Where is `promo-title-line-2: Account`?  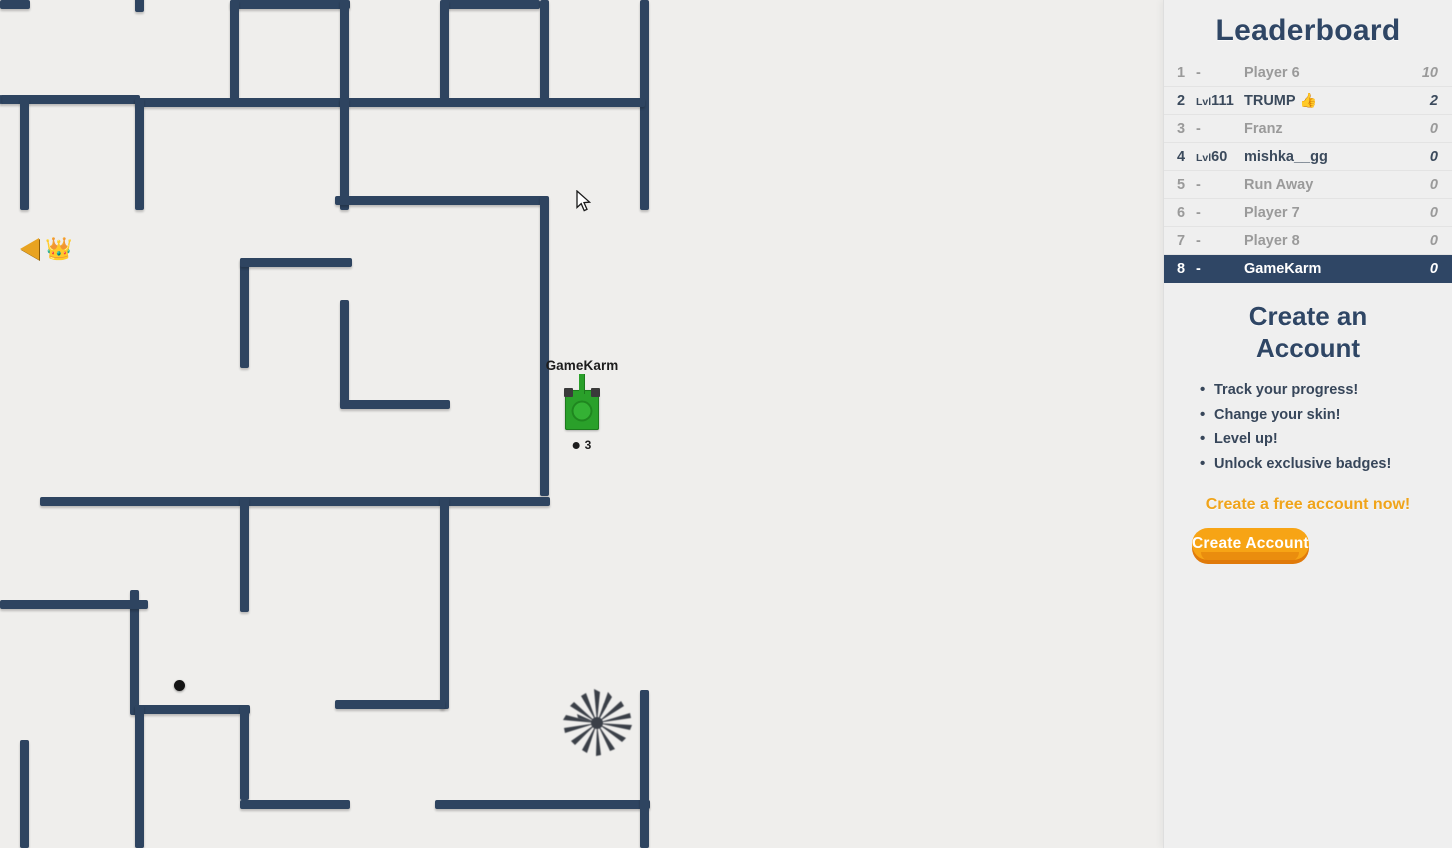
promo-title-line-2: Account is located at coordinates (1308, 347).